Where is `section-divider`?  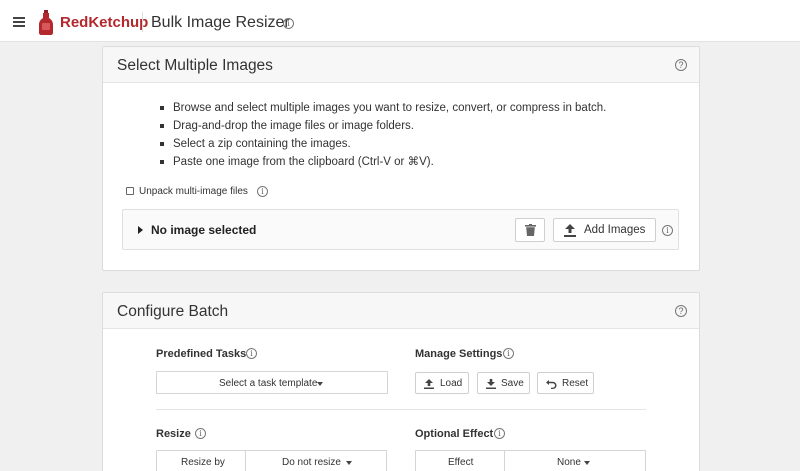
section-divider is located at coordinates (401, 409).